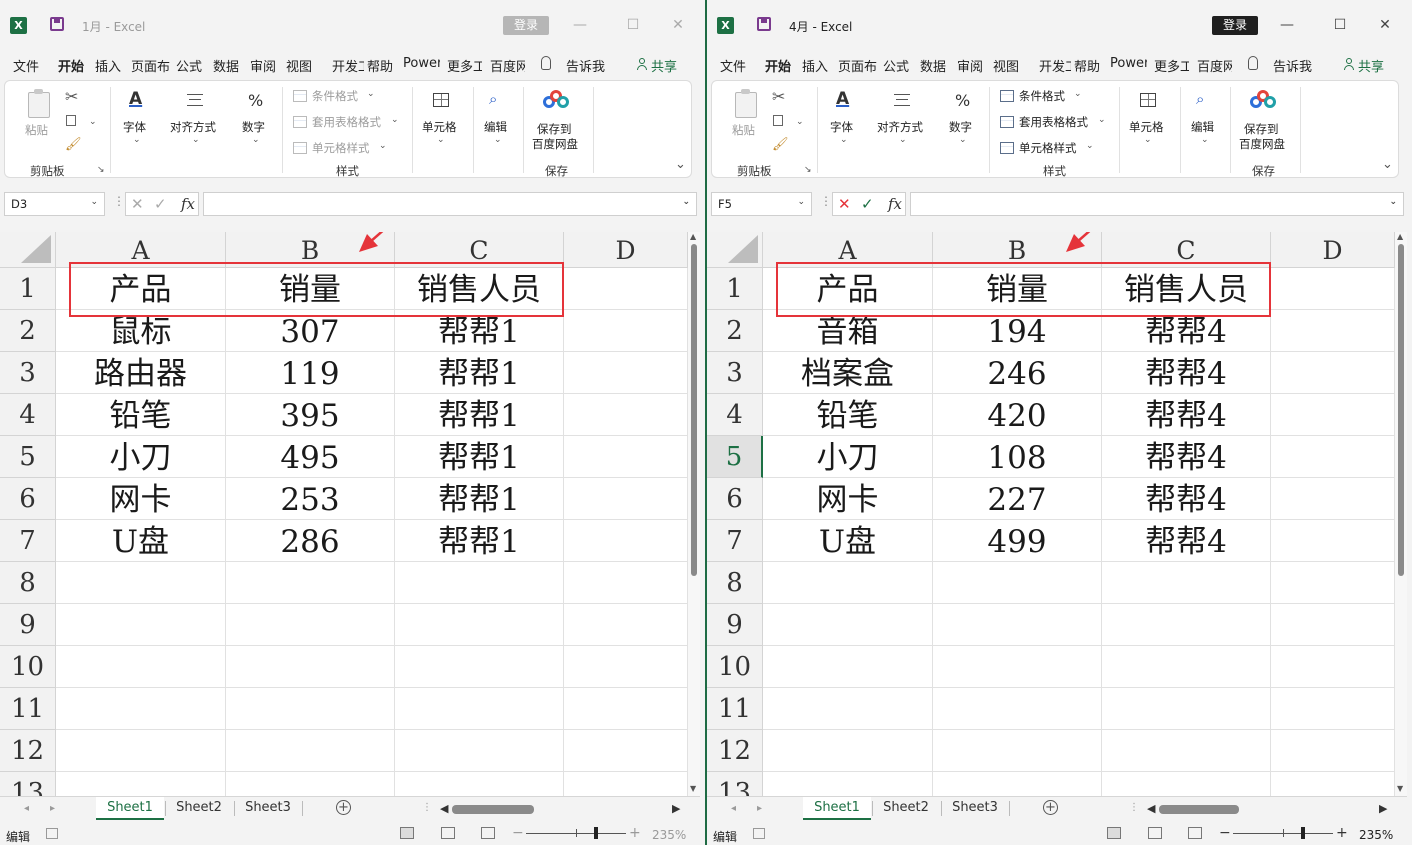 The width and height of the screenshot is (1412, 845). What do you see at coordinates (493, 809) in the screenshot?
I see `horizontal-scroll-thumb` at bounding box center [493, 809].